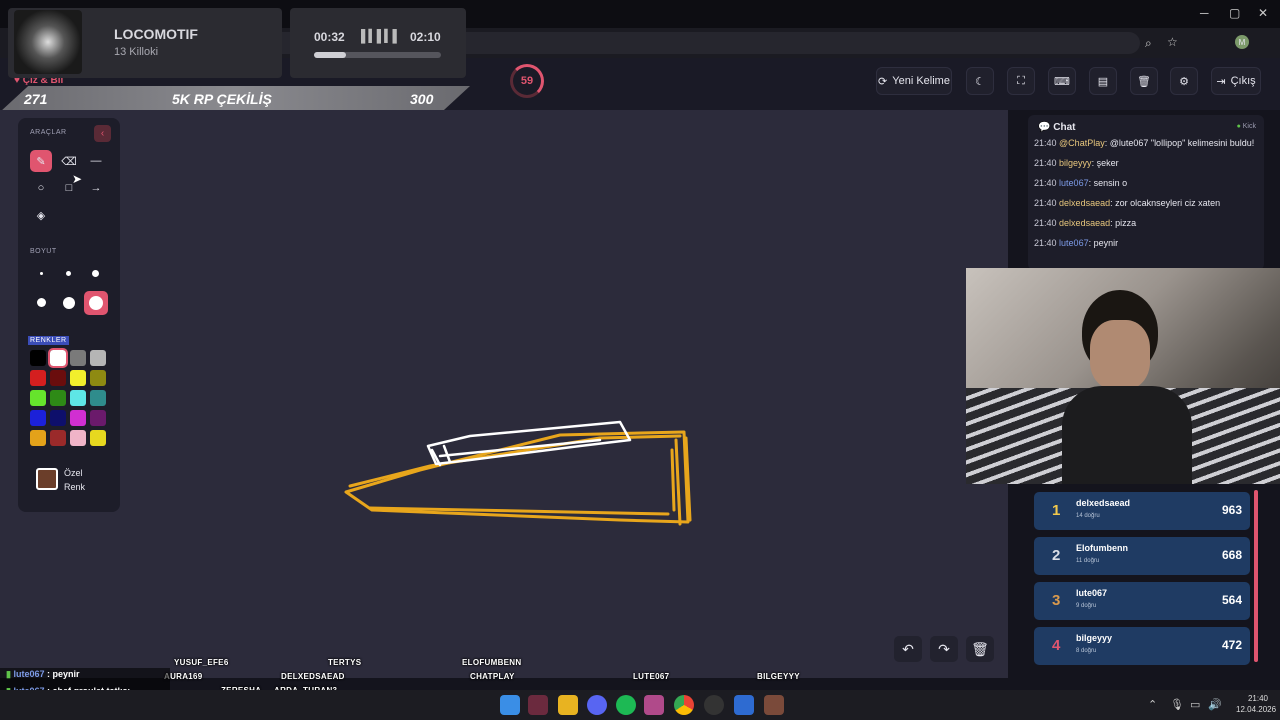  I want to click on settings-button: ⚙, so click(1184, 81).